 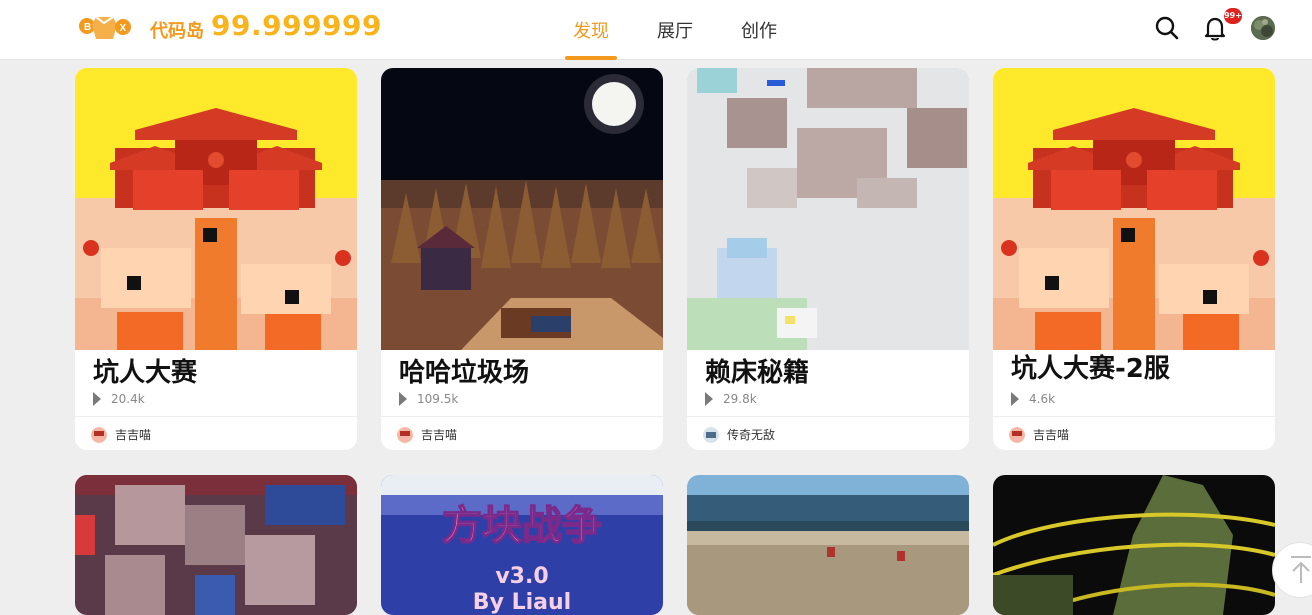 I want to click on nav-tab-create: 创作, so click(x=759, y=30).